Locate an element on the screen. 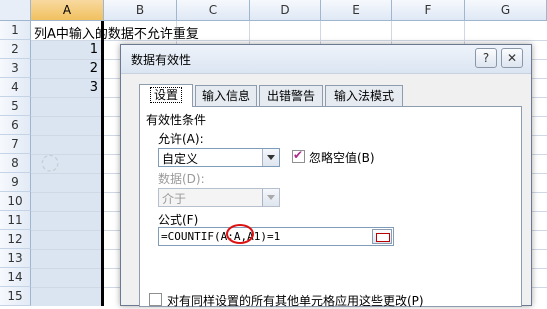  column-header-f: F is located at coordinates (428, 10).